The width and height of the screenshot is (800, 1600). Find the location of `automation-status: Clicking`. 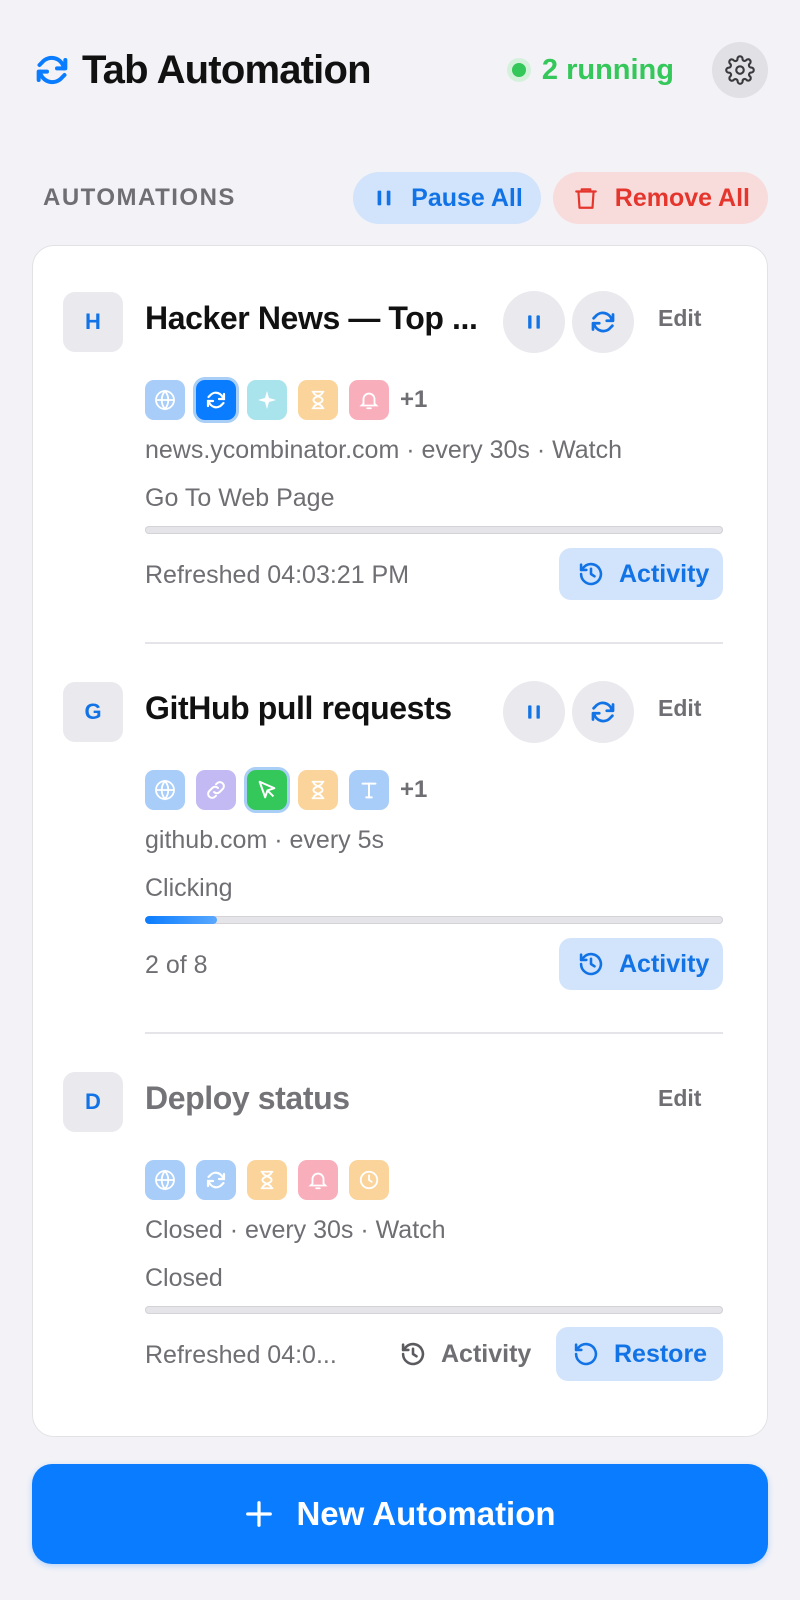

automation-status: Clicking is located at coordinates (189, 888).